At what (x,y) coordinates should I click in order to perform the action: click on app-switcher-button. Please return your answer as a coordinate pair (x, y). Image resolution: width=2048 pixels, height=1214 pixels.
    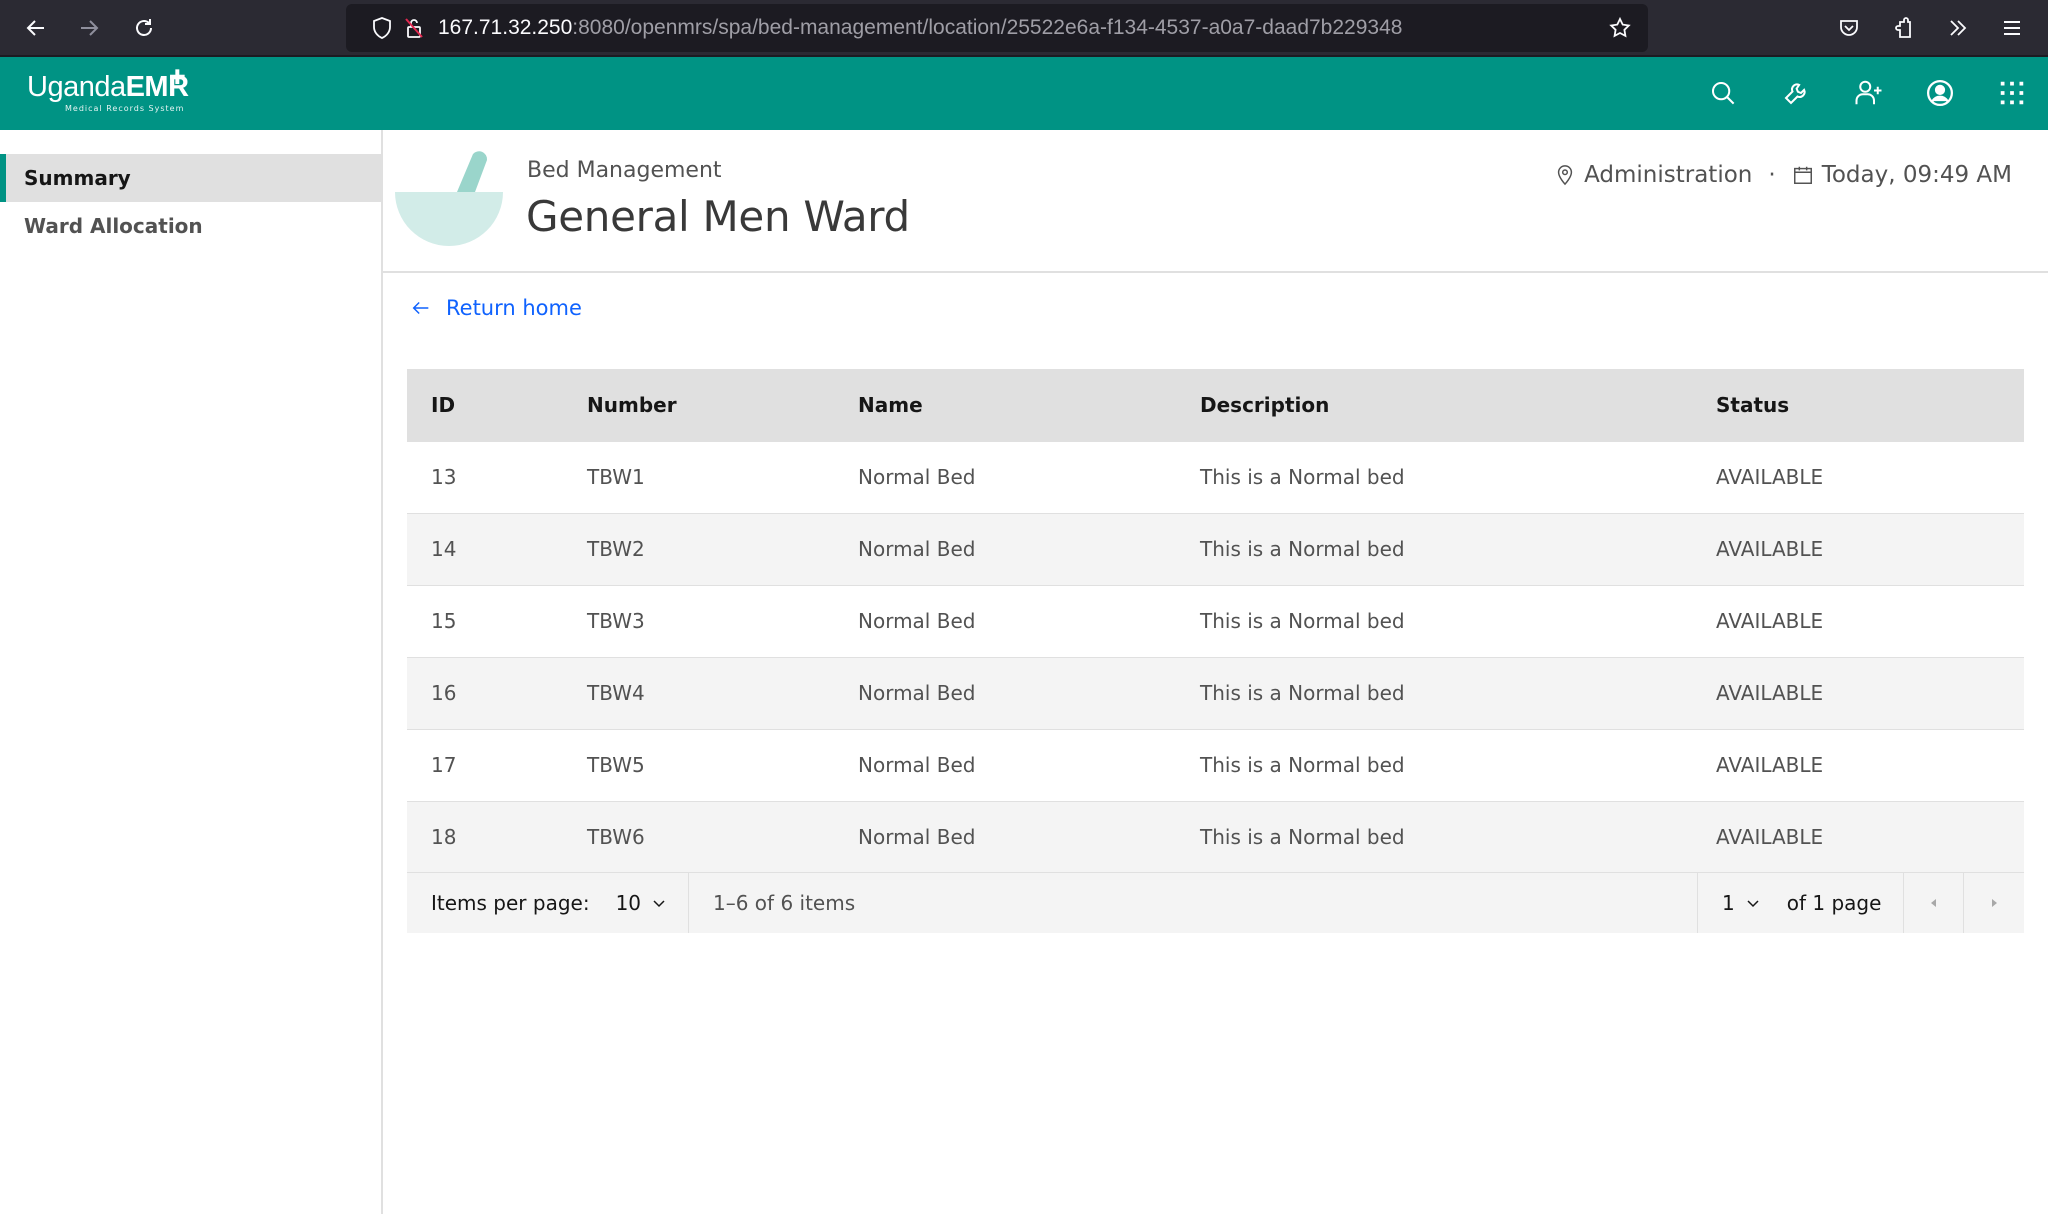
    Looking at the image, I should click on (2012, 93).